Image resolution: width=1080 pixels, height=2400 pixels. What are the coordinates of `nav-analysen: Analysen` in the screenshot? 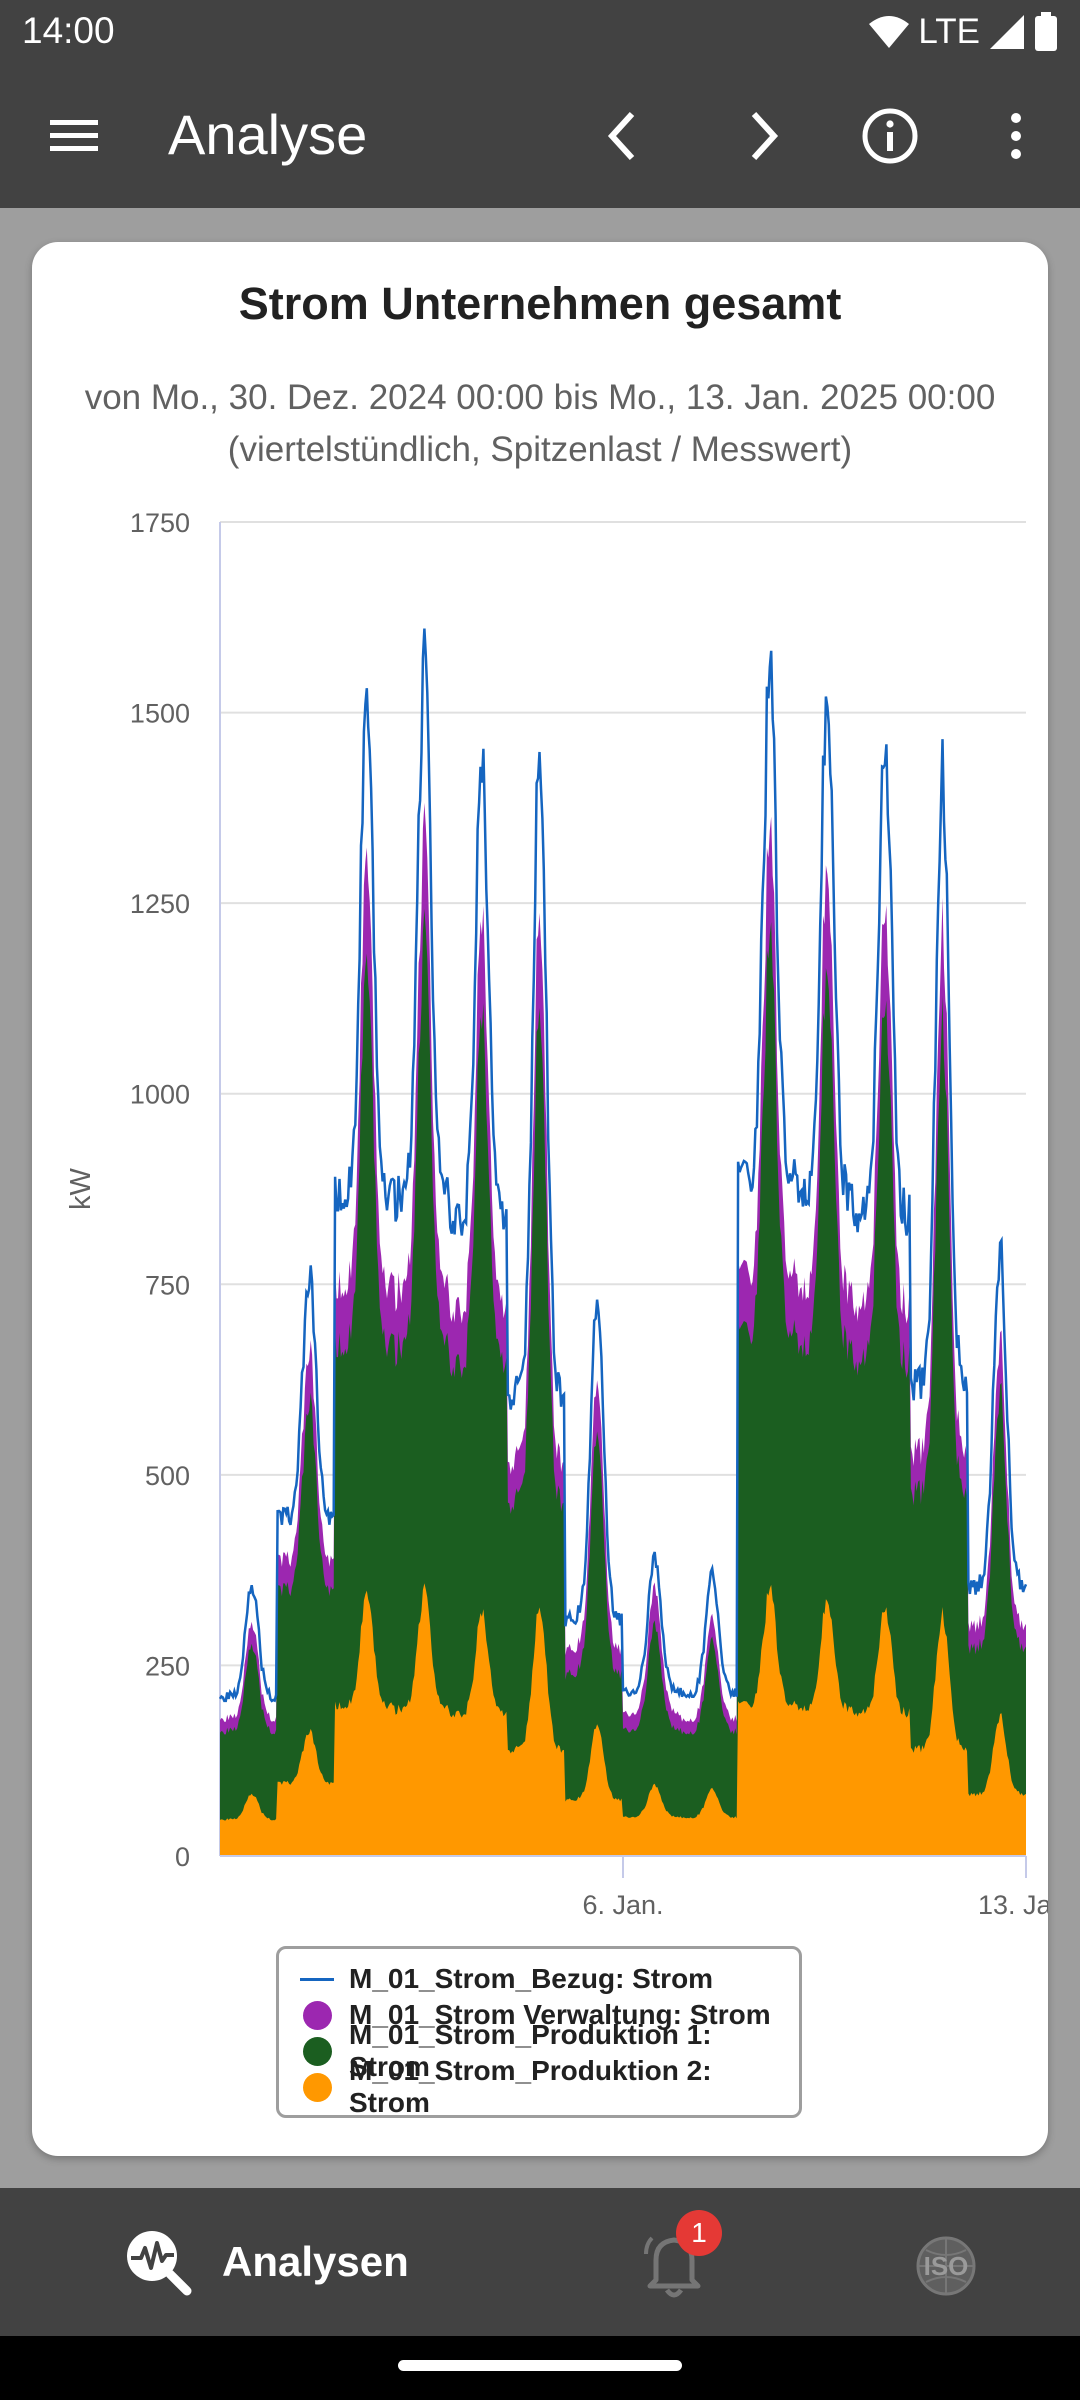 It's located at (266, 2262).